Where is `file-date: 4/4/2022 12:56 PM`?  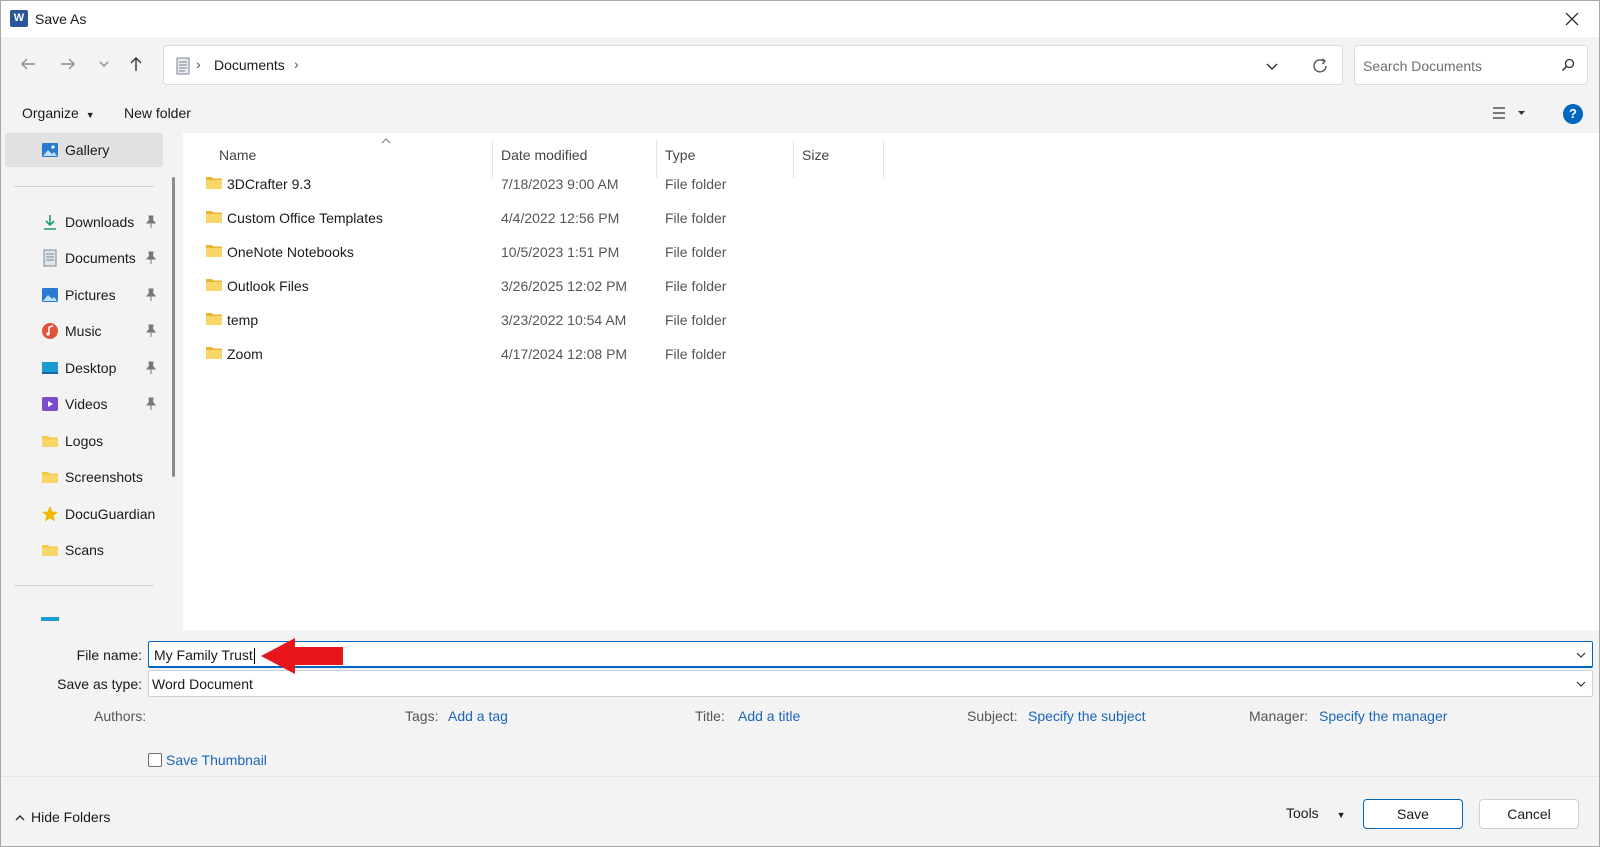
file-date: 4/4/2022 12:56 PM is located at coordinates (560, 218).